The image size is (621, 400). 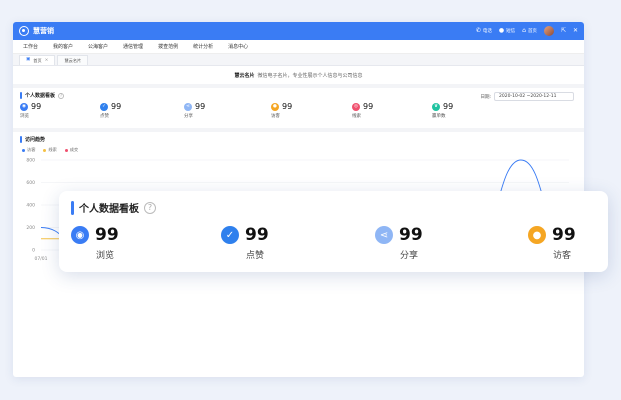 I want to click on popup-stat-visitors: ● 99 访客, so click(x=552, y=243).